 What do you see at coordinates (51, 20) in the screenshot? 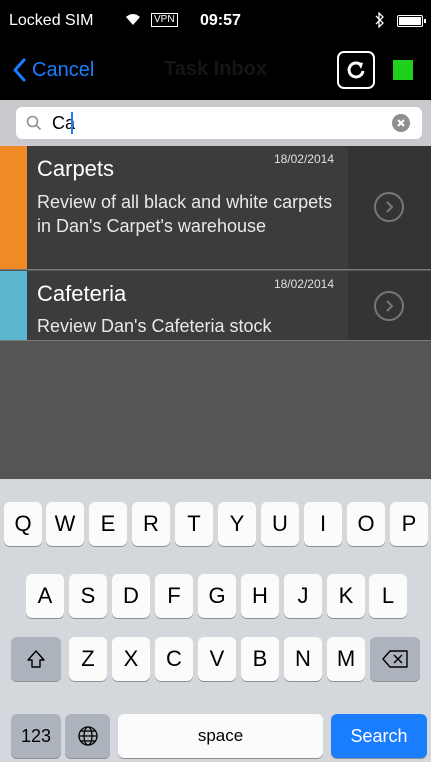
I see `carrier-label: Locked SIM` at bounding box center [51, 20].